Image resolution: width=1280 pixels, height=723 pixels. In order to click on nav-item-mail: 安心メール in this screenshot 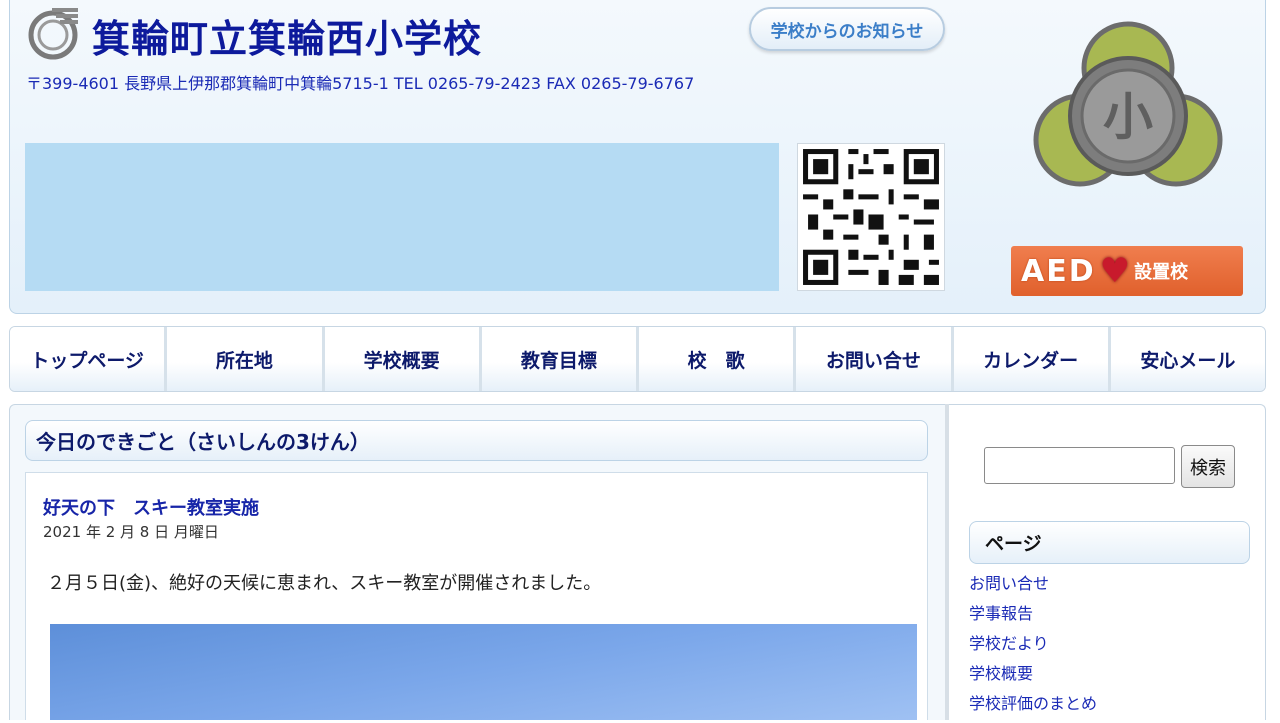, I will do `click(1187, 359)`.